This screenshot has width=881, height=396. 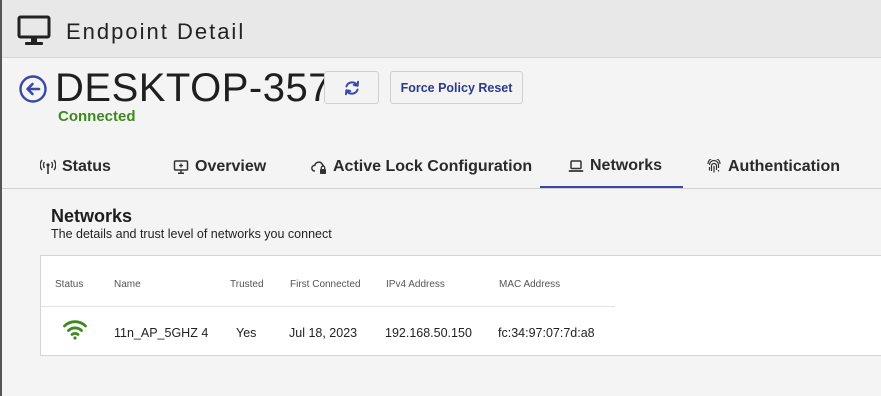 I want to click on network-first-connected: Jul 18, 2023, so click(x=323, y=333).